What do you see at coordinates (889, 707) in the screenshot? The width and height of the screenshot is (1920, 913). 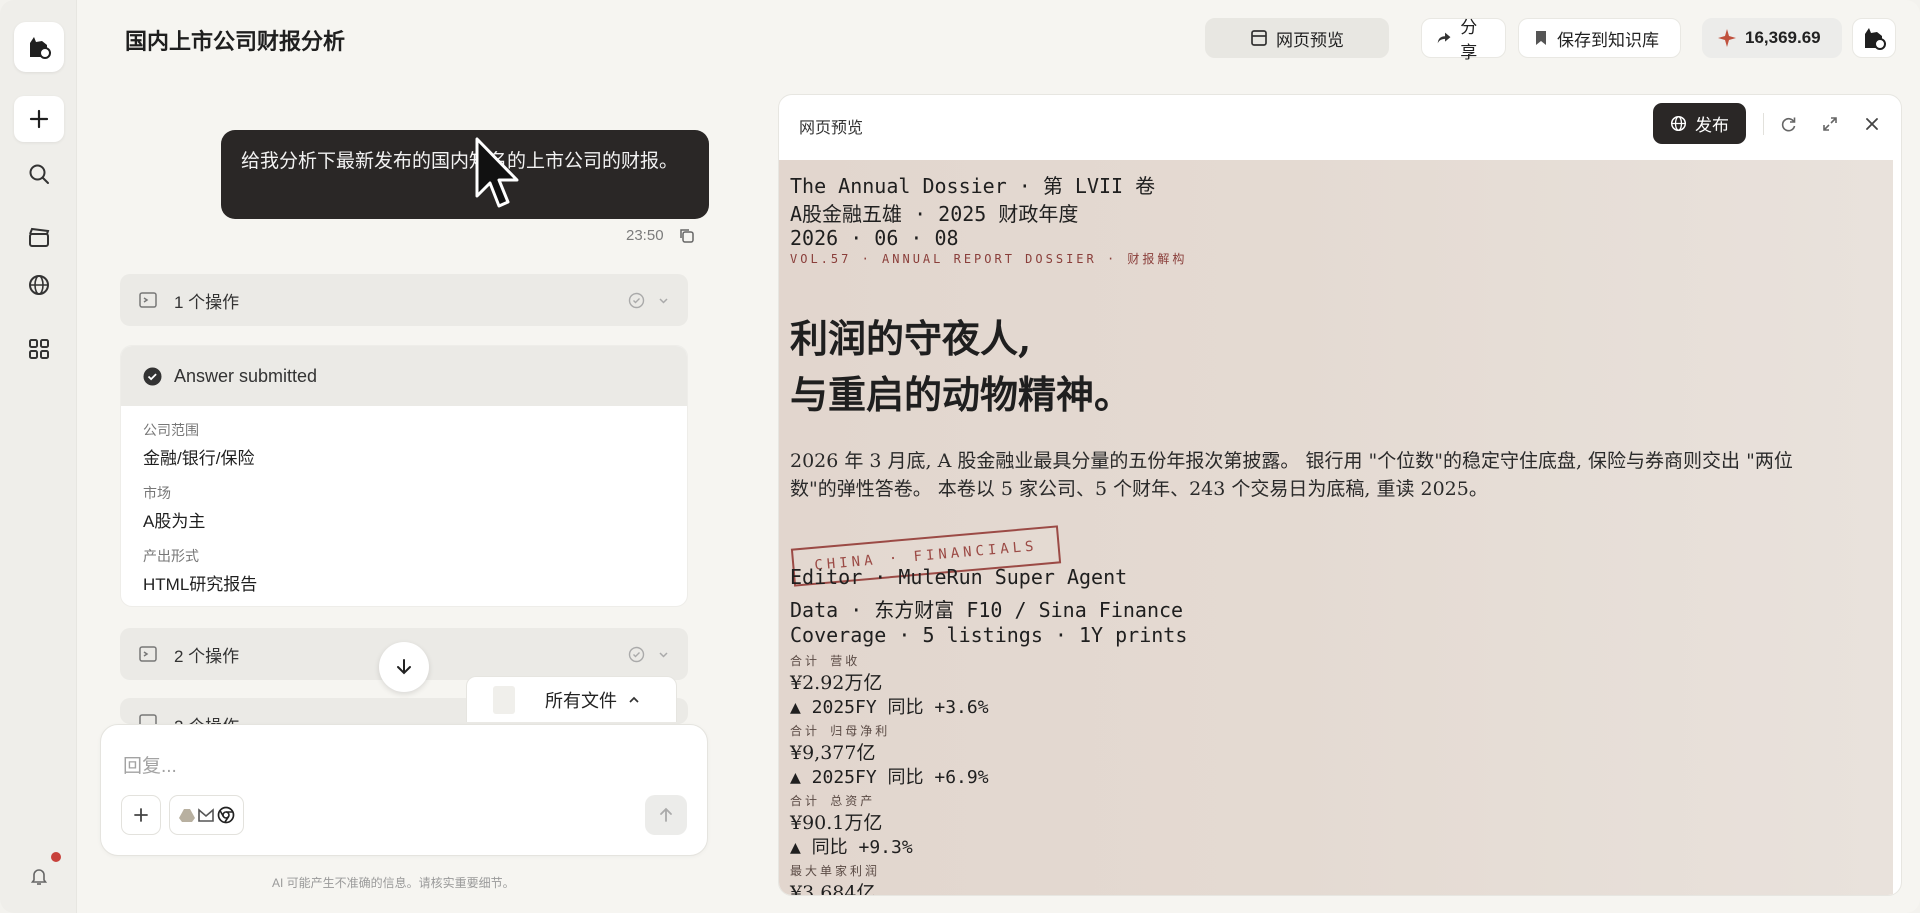 I see `stat-delta: ▲ 2025FY 同比 +3.6%` at bounding box center [889, 707].